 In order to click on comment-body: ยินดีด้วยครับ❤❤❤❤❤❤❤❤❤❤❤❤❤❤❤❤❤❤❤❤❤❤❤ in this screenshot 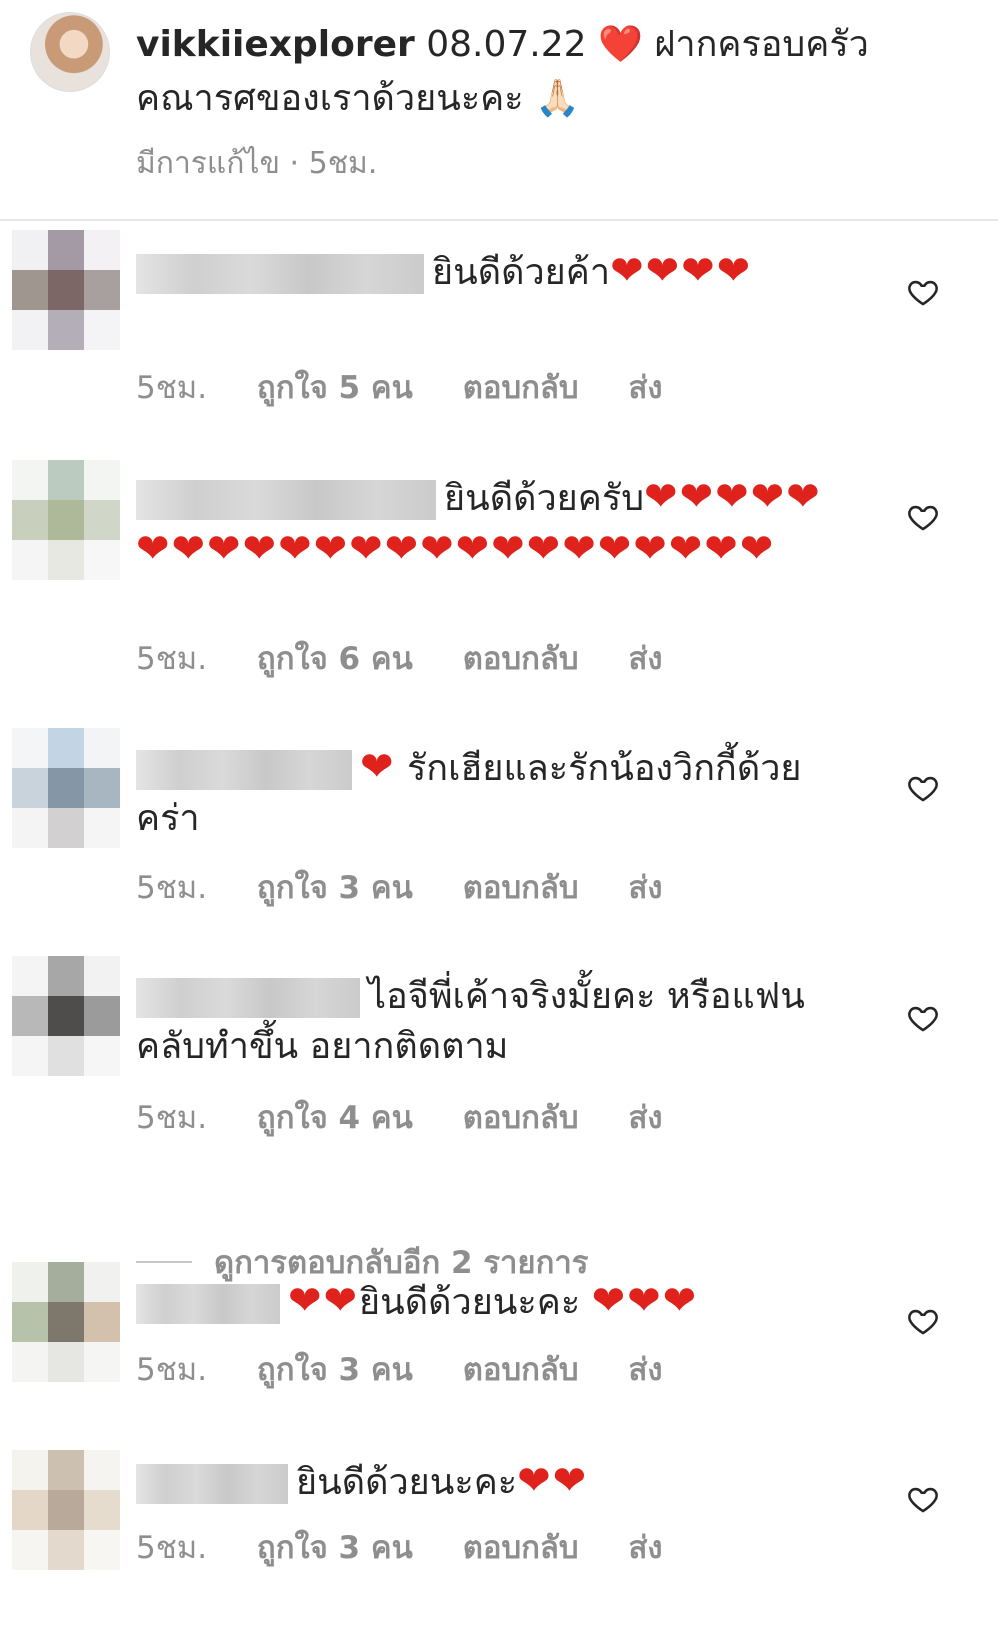, I will do `click(496, 524)`.